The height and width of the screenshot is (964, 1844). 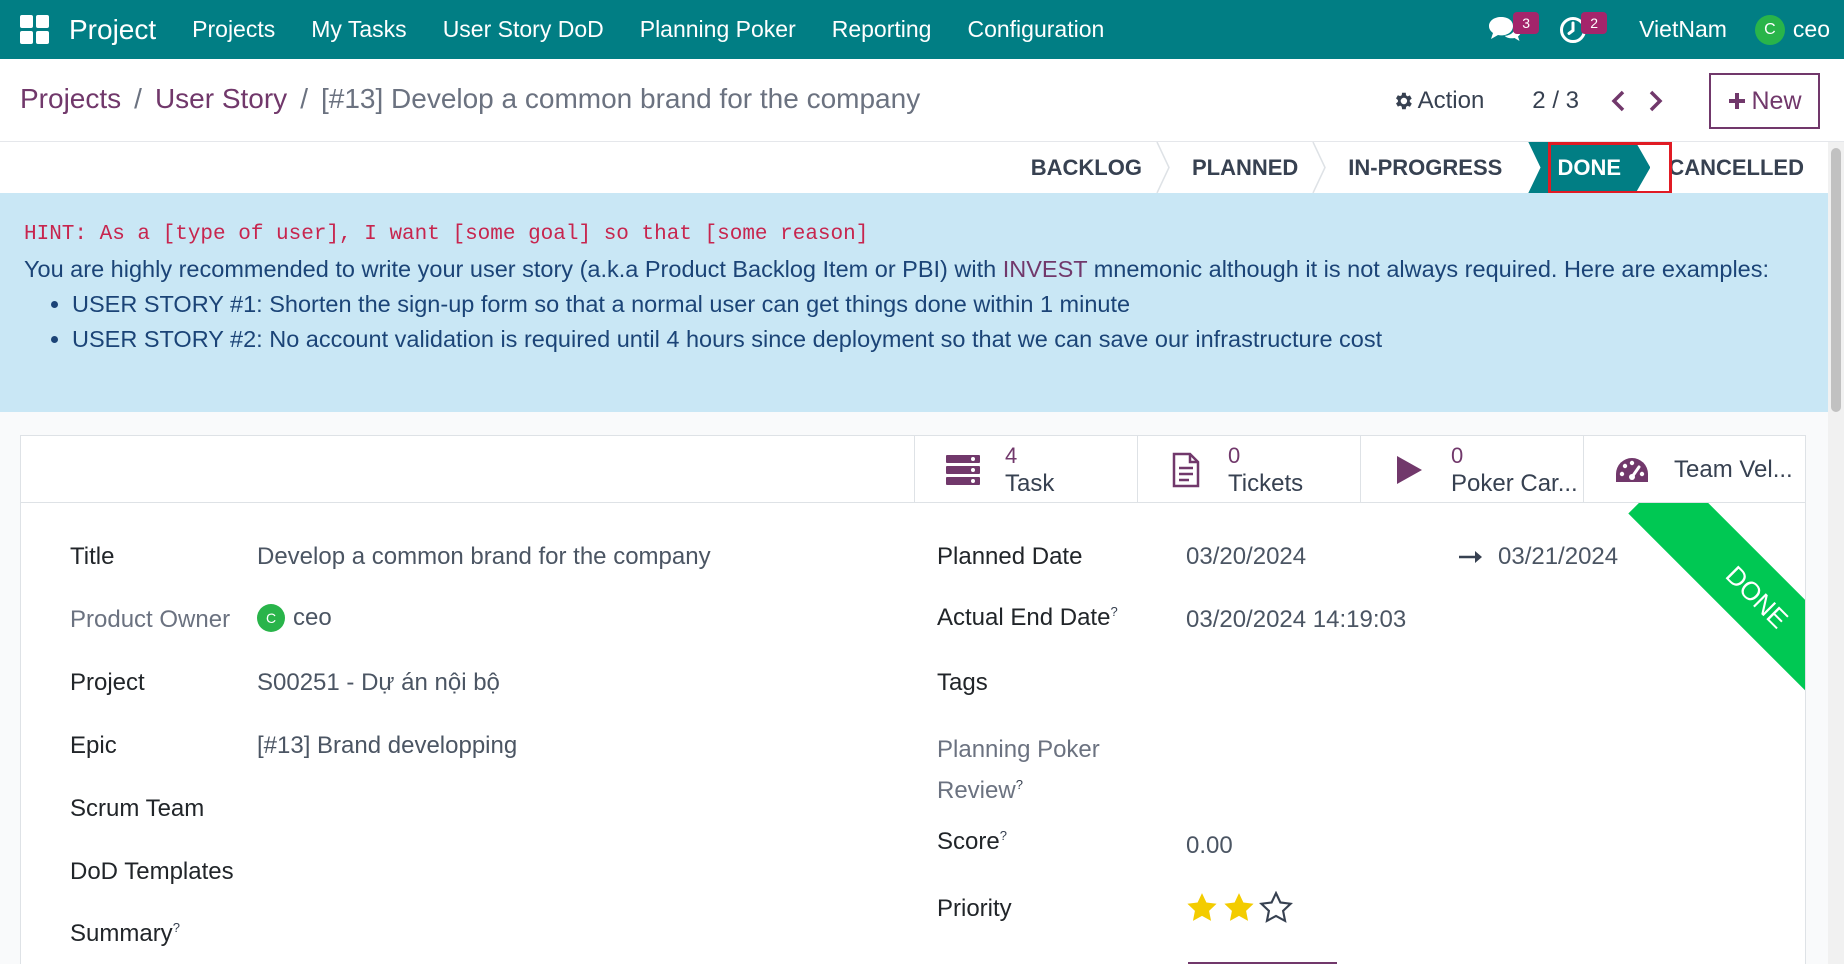 I want to click on actual-end-date-field: 03/20/2024 14:19:03, so click(x=1296, y=620).